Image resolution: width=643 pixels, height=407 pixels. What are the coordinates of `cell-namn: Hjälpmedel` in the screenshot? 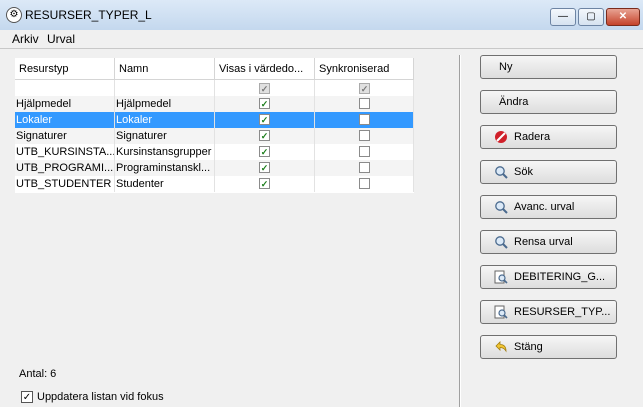 It's located at (165, 104).